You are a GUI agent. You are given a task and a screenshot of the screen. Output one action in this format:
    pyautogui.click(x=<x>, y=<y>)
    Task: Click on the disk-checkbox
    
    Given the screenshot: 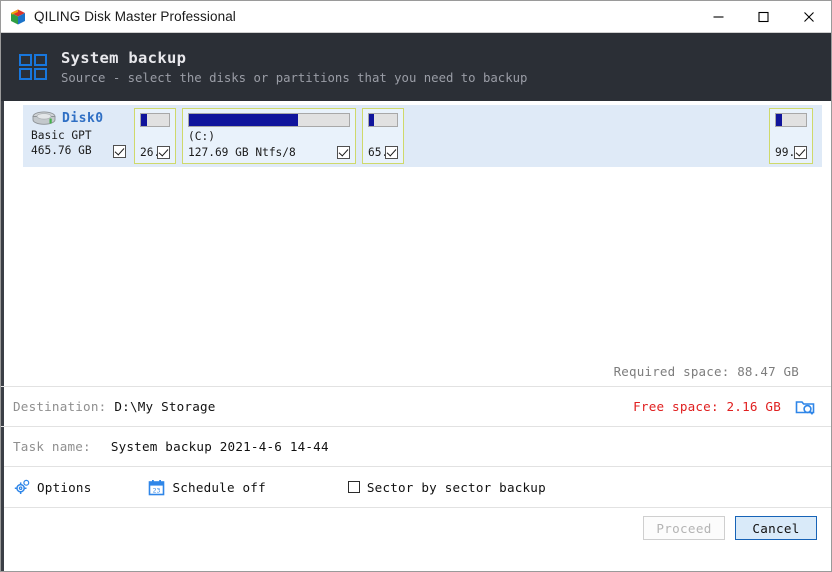 What is the action you would take?
    pyautogui.click(x=119, y=151)
    